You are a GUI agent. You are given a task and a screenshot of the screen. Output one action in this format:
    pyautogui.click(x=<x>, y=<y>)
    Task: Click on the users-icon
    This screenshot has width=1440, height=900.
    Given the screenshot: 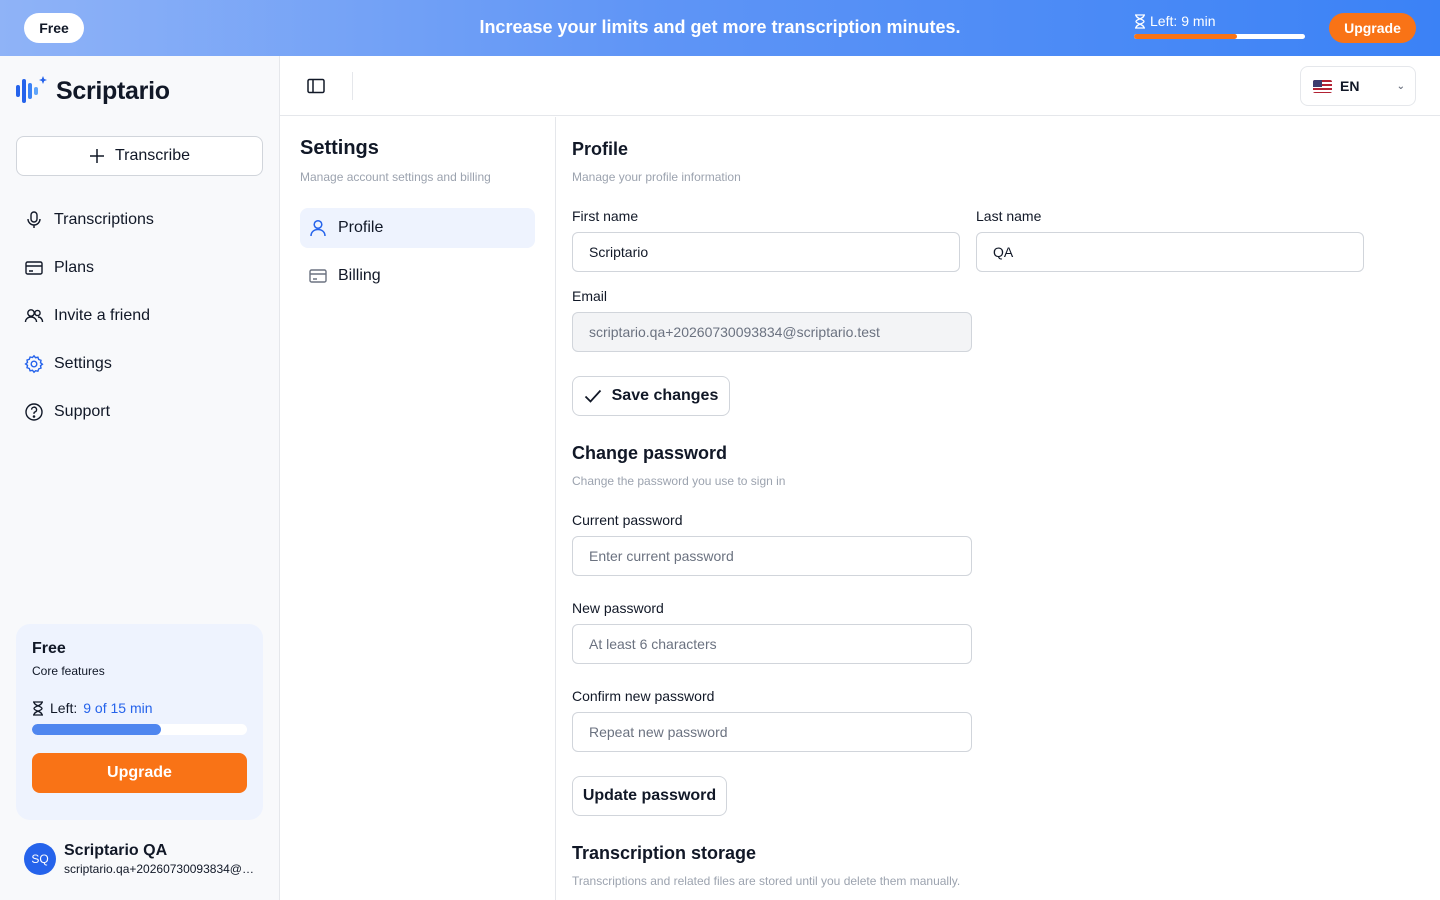 What is the action you would take?
    pyautogui.click(x=34, y=316)
    